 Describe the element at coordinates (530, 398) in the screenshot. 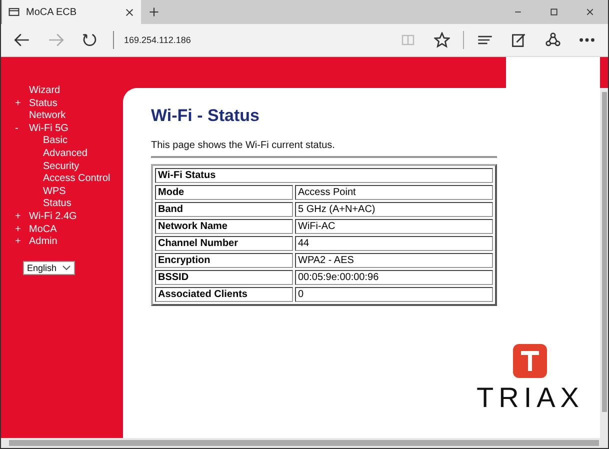

I see `logo-text: TRIAX` at that location.